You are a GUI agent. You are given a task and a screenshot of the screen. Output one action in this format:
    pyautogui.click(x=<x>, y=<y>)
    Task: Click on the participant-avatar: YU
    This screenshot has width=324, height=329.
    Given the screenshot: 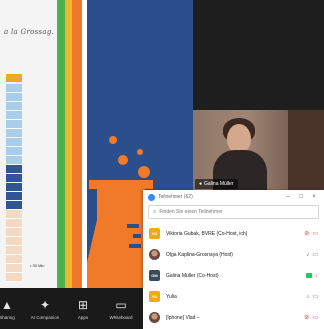 What is the action you would take?
    pyautogui.click(x=154, y=296)
    